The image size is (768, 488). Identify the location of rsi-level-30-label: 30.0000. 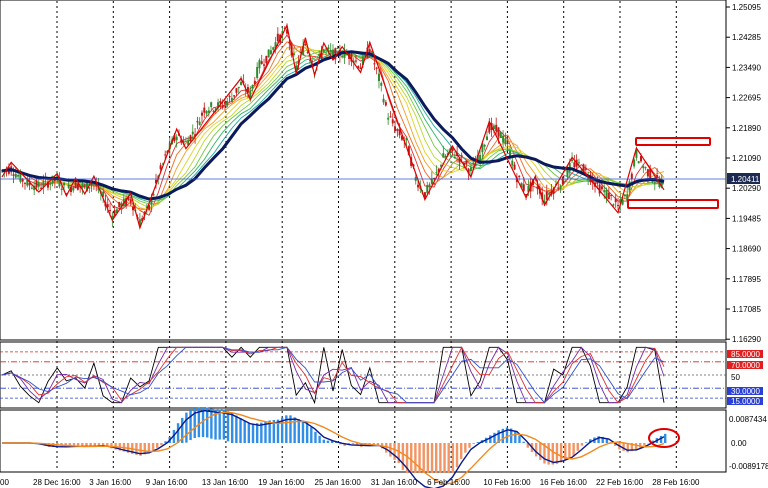
(745, 391).